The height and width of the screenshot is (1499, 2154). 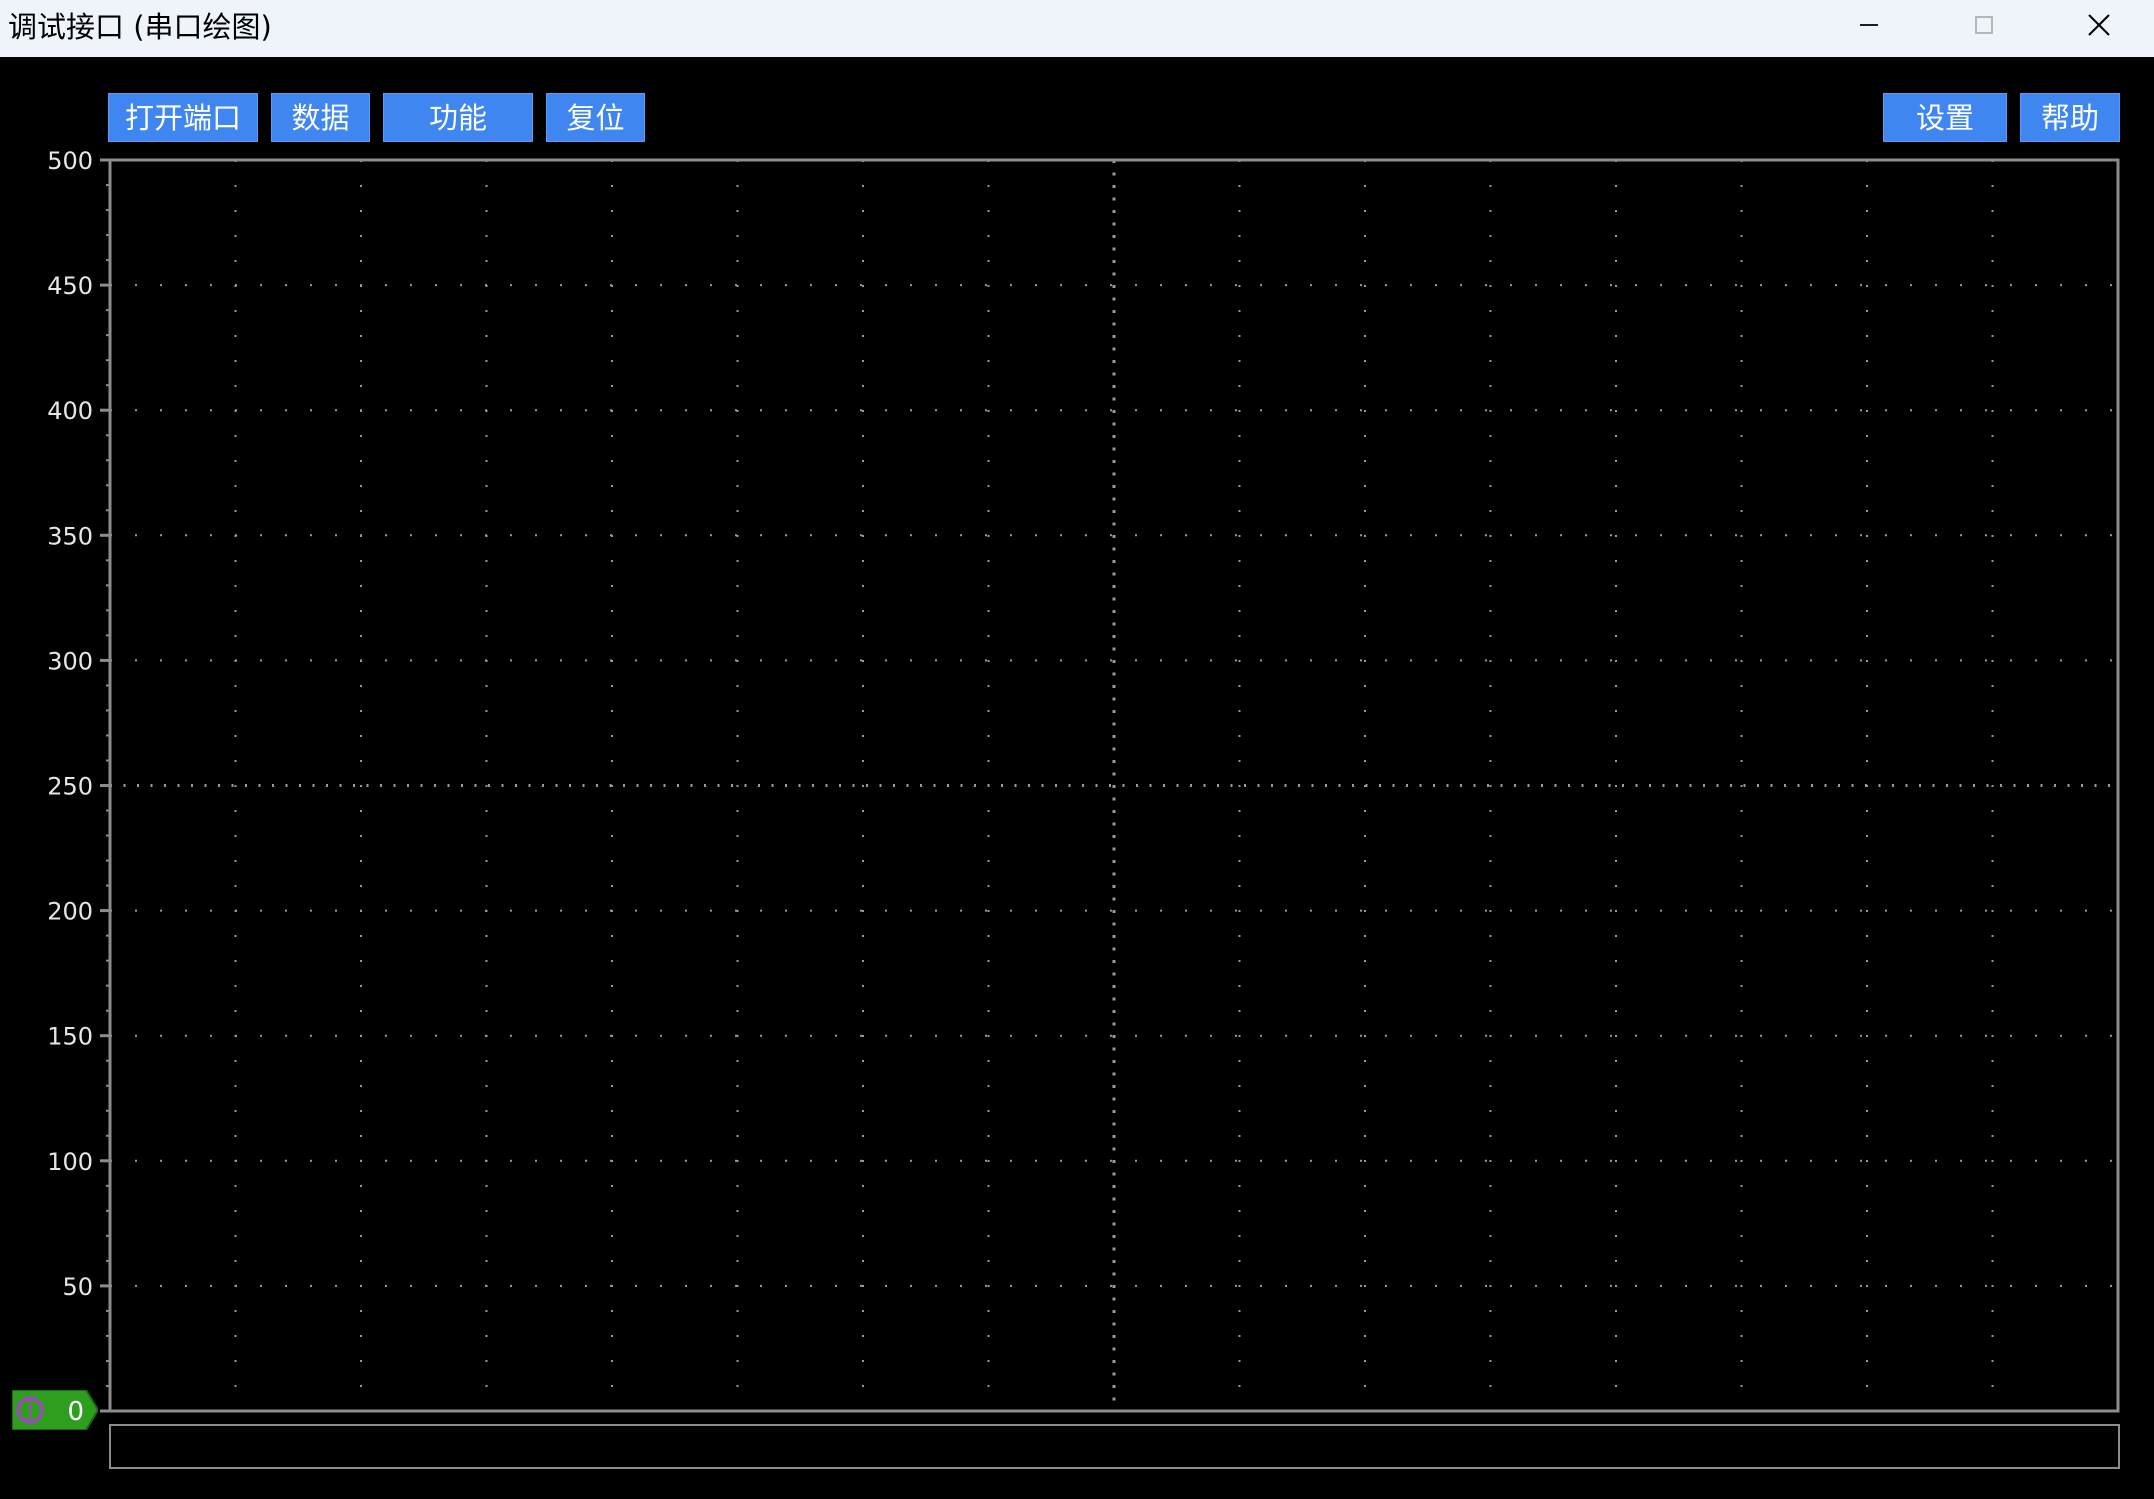 What do you see at coordinates (1077, 28) in the screenshot?
I see `title-bar: 调试接口 (串口绘图)` at bounding box center [1077, 28].